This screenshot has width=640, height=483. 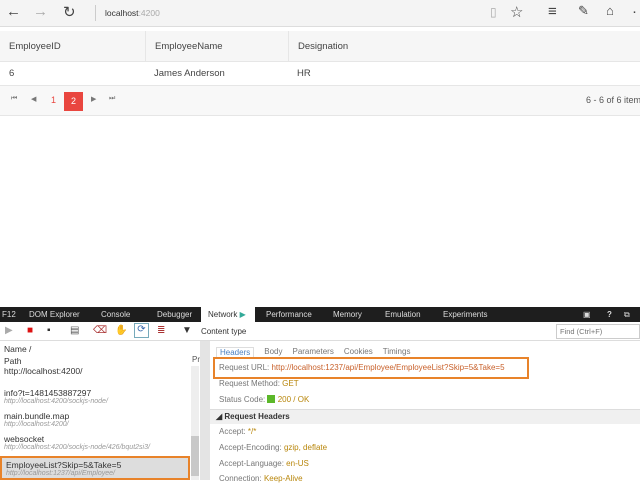 I want to click on favorite-star-icon: ☆, so click(x=516, y=12).